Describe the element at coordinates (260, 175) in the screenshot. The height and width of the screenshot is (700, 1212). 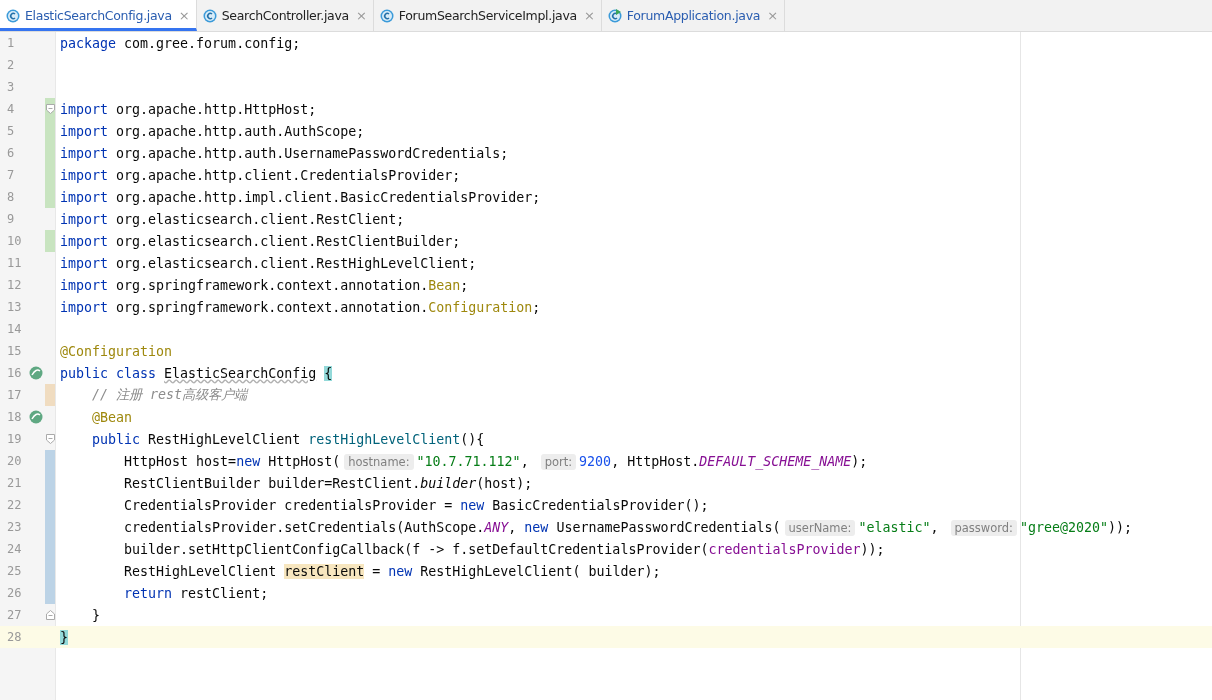
I see `code-line: import org.apache.http.client.CredentialsProvider;` at that location.